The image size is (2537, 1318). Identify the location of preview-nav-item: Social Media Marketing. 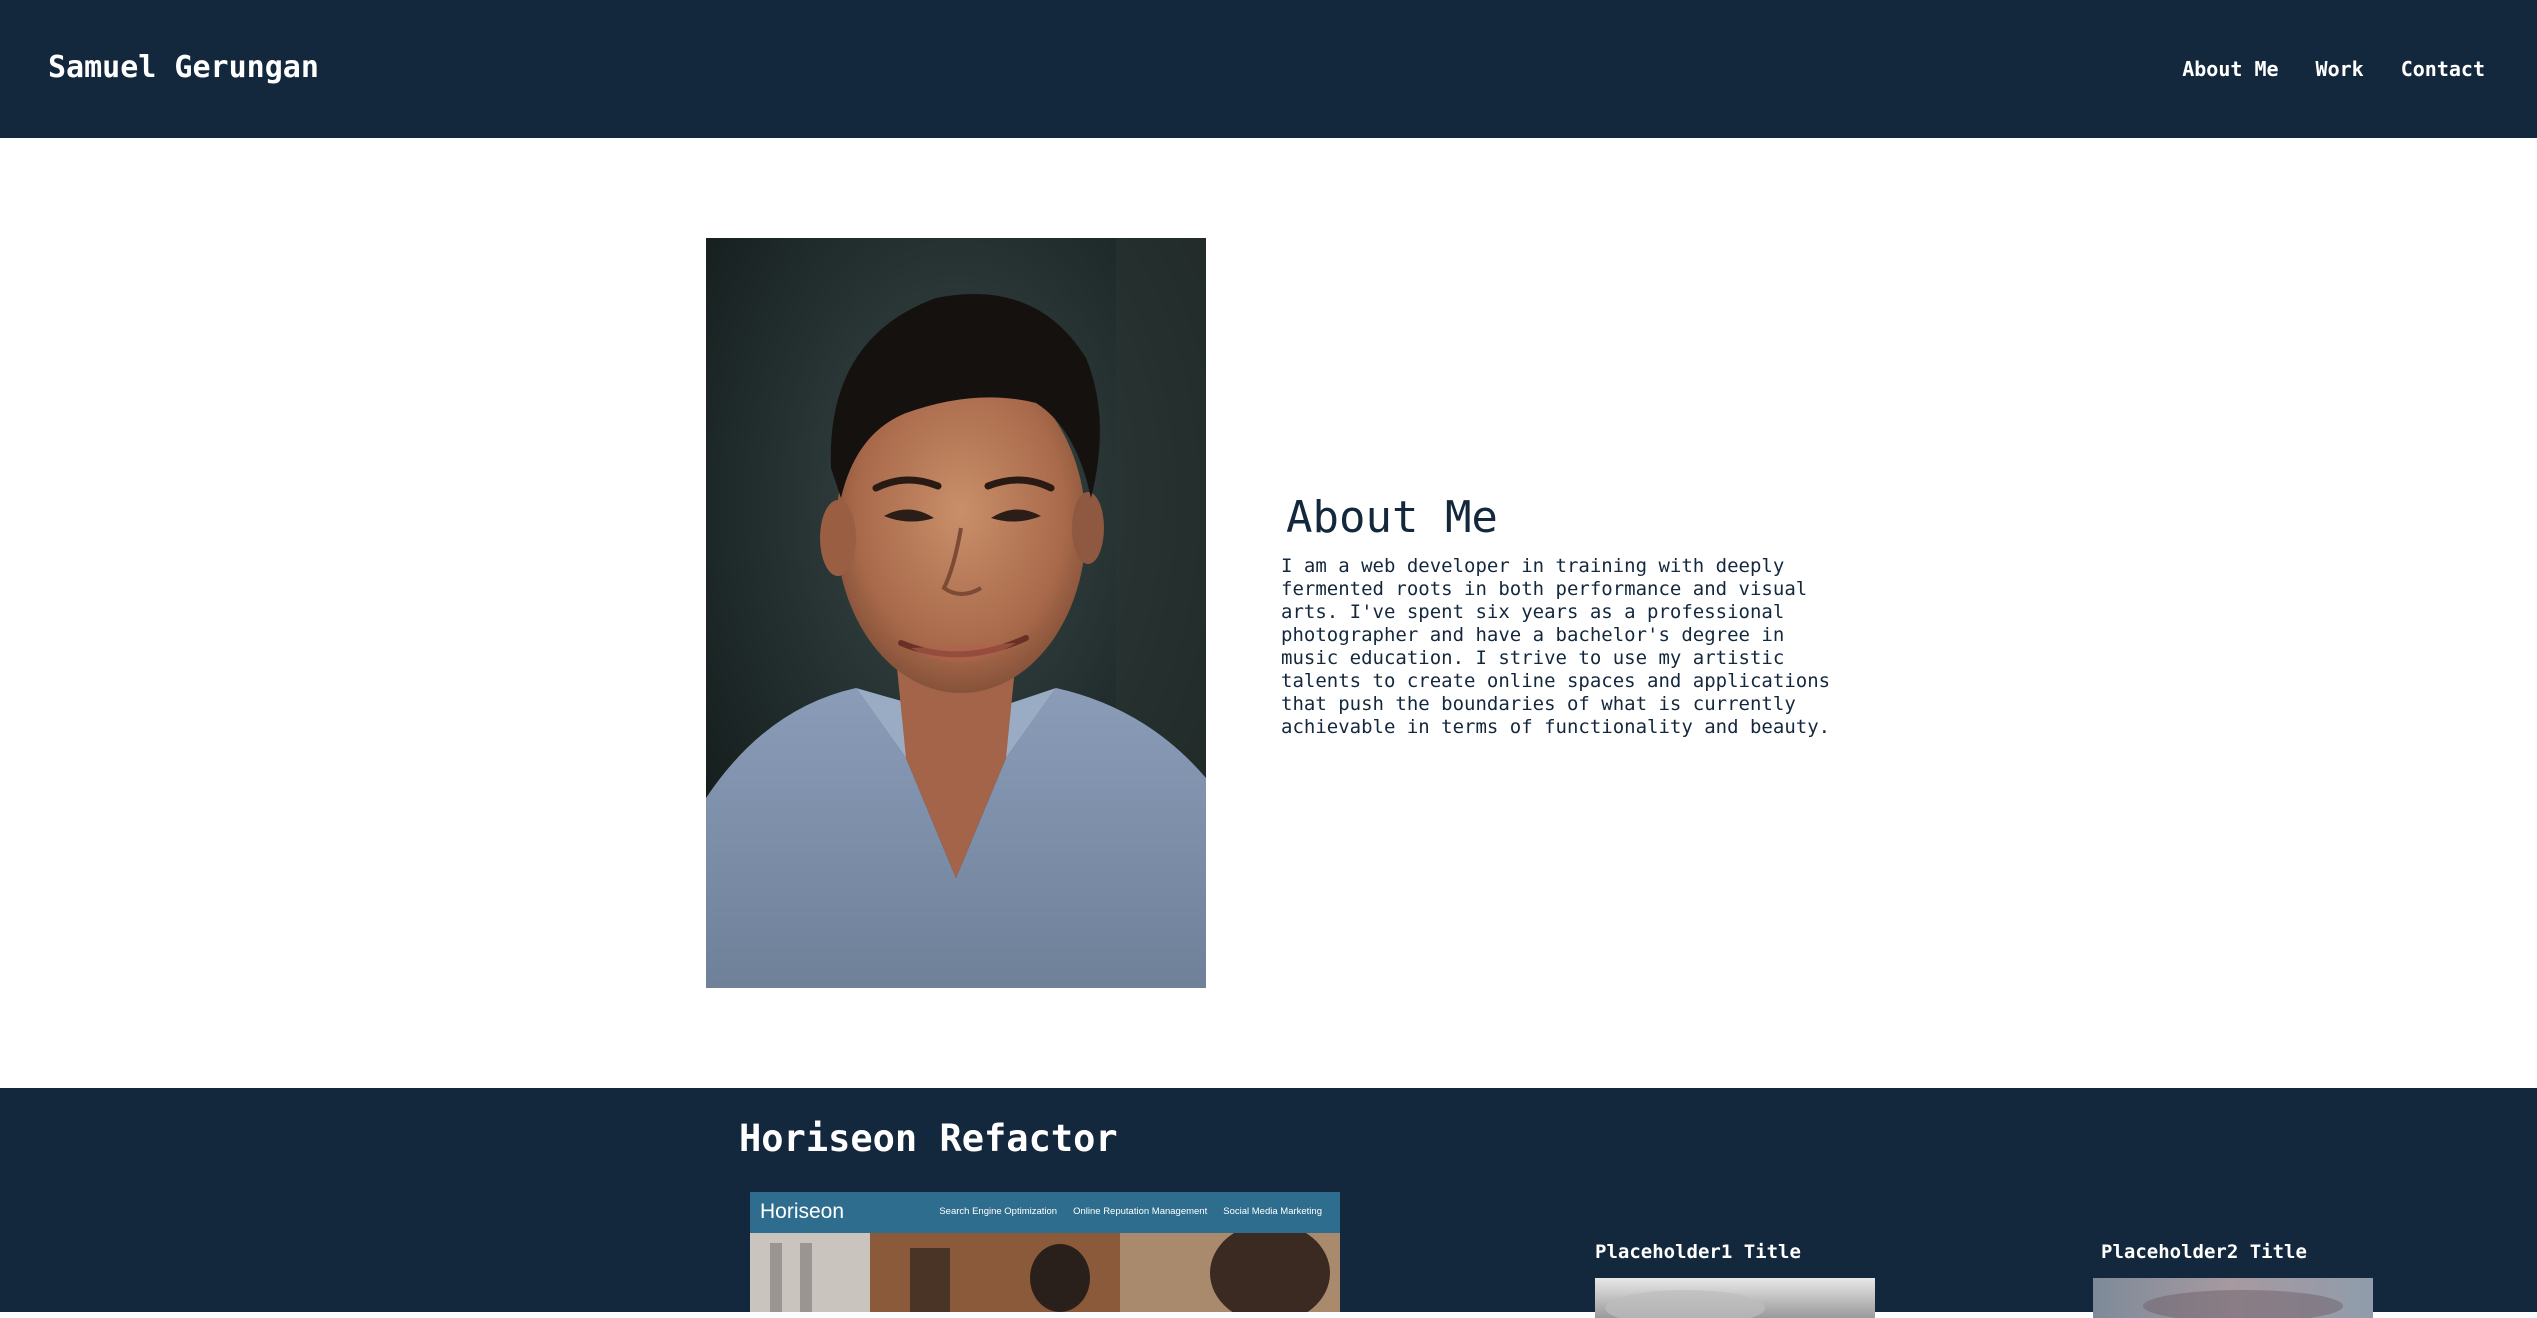
(1272, 1211).